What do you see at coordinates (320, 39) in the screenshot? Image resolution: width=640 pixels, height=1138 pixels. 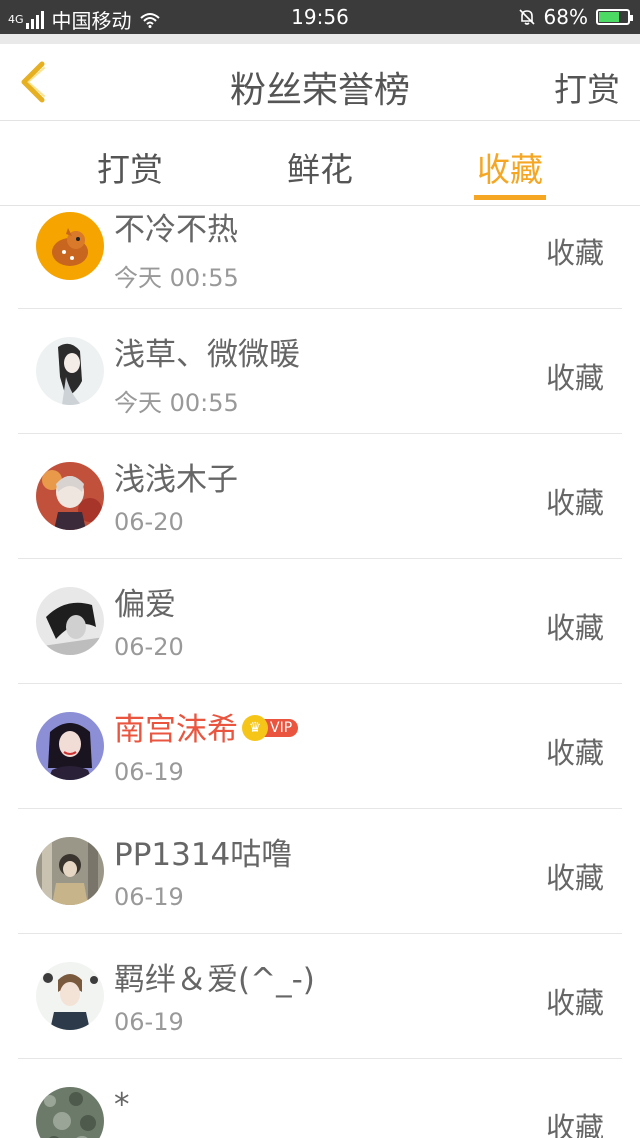 I see `header-shadow` at bounding box center [320, 39].